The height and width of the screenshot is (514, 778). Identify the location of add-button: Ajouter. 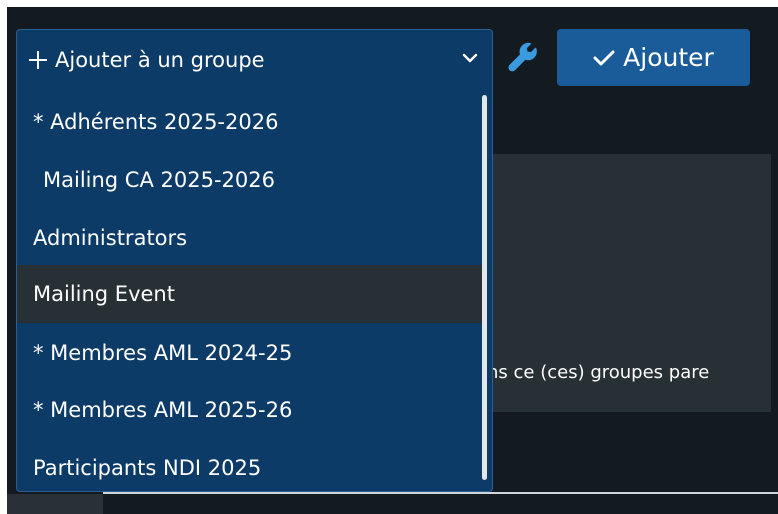
(653, 57).